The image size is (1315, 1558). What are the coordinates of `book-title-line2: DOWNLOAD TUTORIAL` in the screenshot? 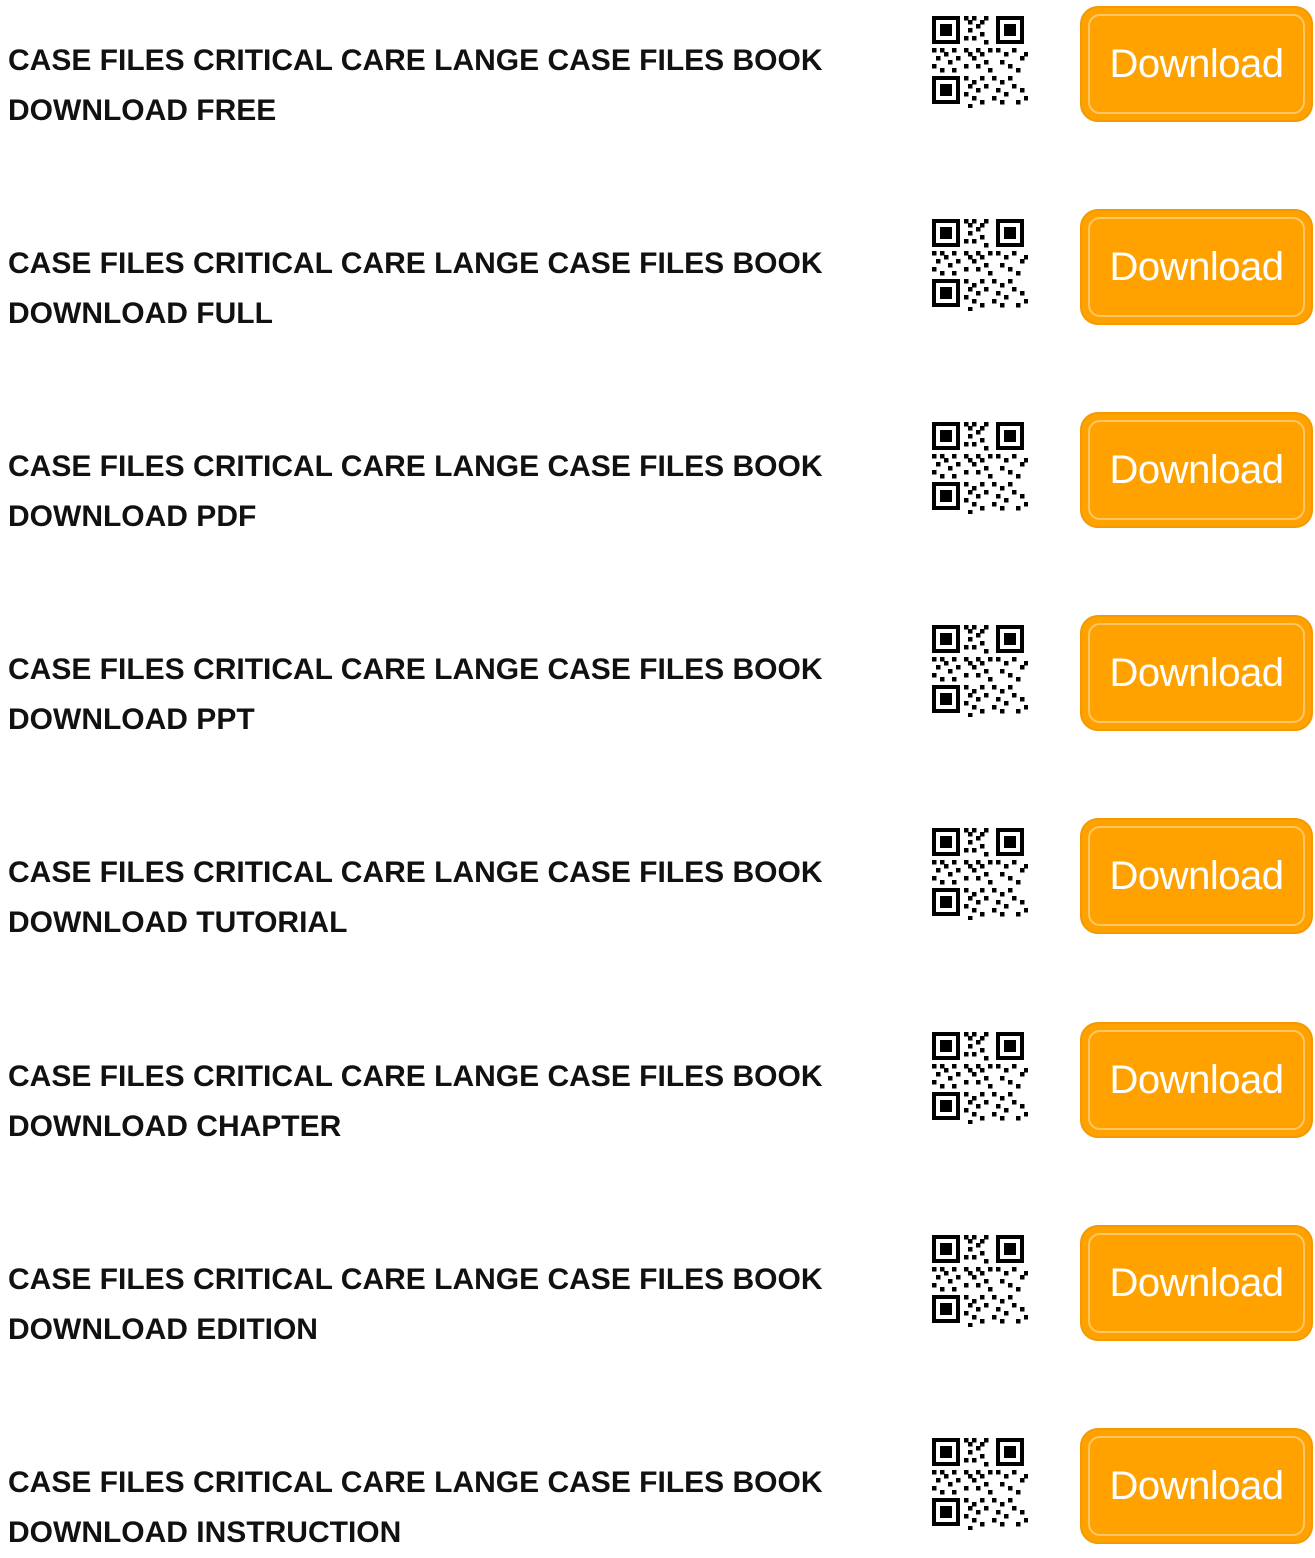 It's located at (178, 922).